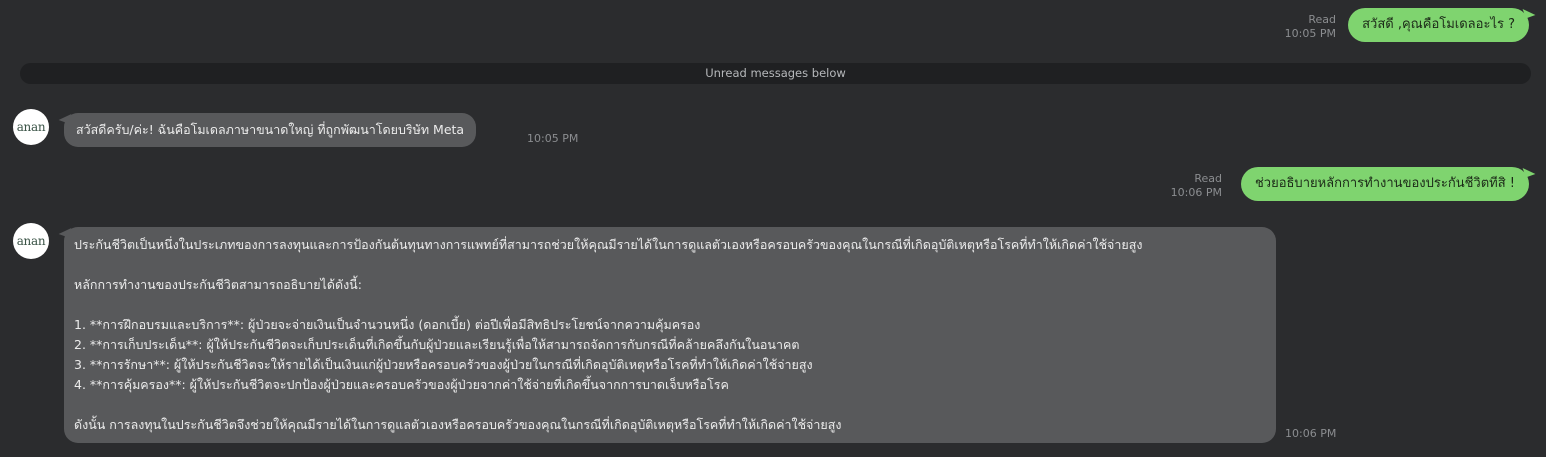 Image resolution: width=1546 pixels, height=457 pixels. I want to click on message-meta: Read 10:05 PM, so click(1310, 27).